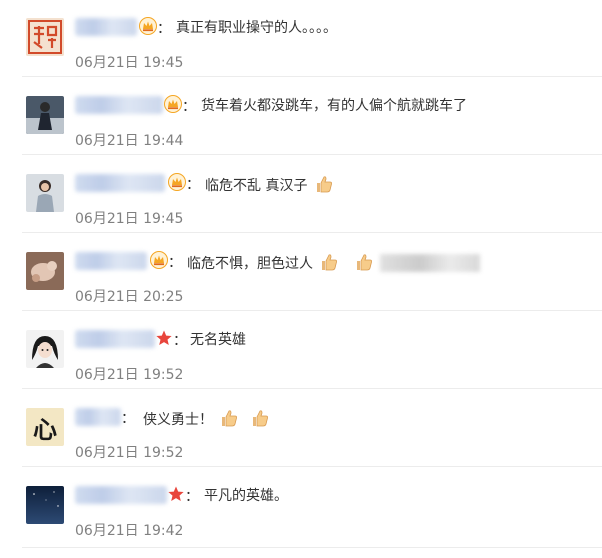 The image size is (602, 558). Describe the element at coordinates (334, 106) in the screenshot. I see `comment-text: 货车着火都没跳车，有的人偏个航就跳车了` at that location.